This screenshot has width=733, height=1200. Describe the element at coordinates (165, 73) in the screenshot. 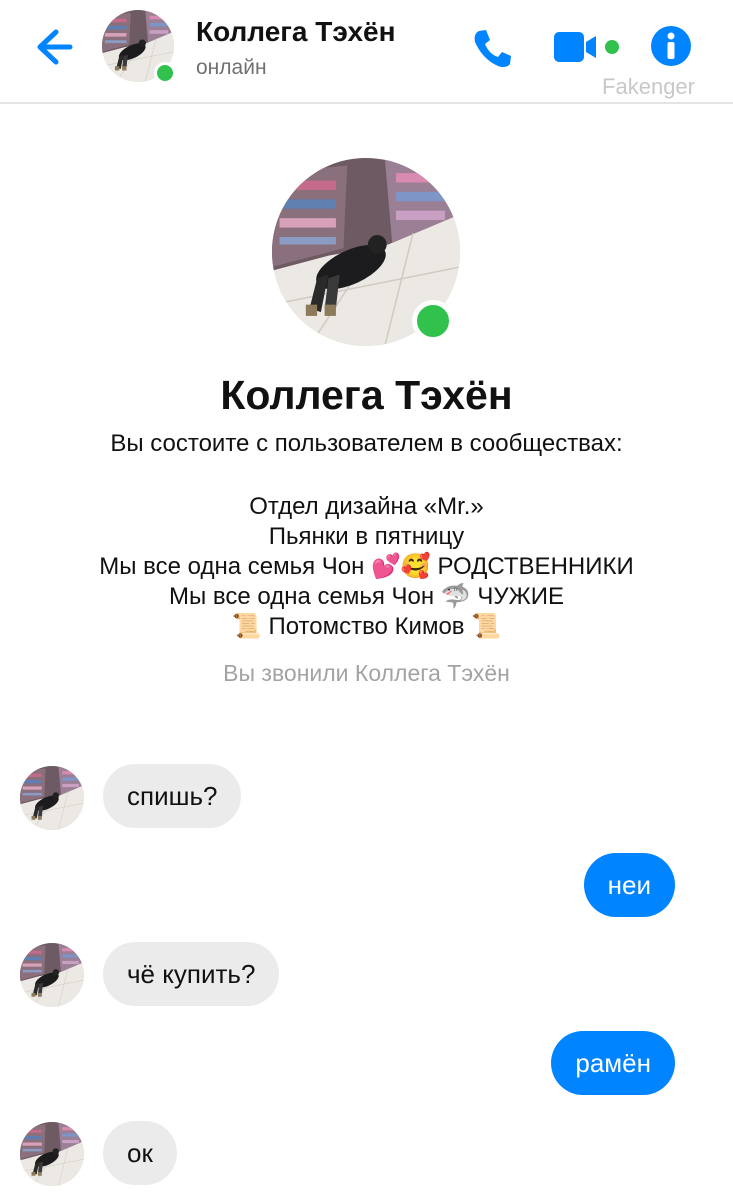

I see `online-indicator` at that location.